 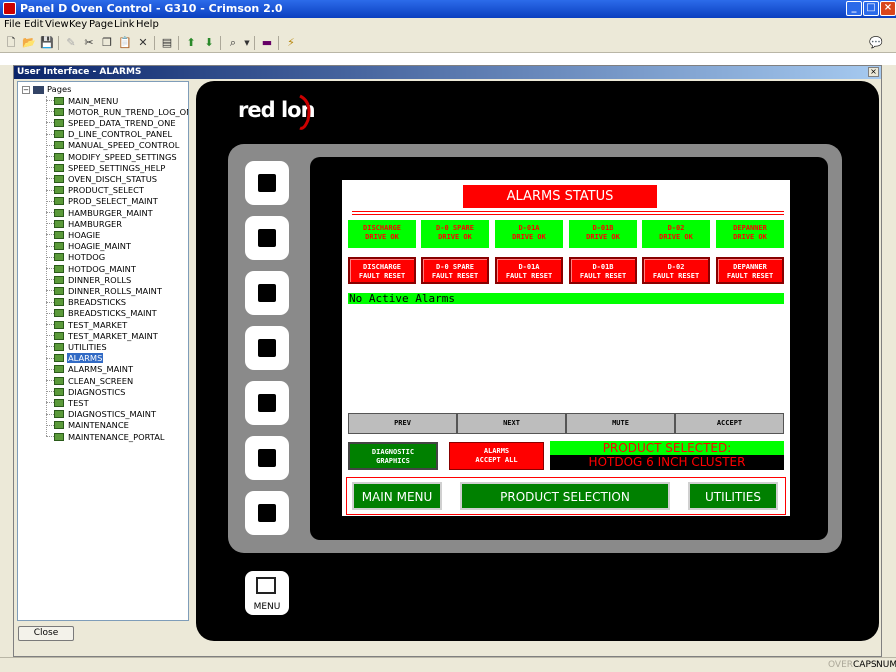 I want to click on tree-item-main-menu: MAIN_MENU, so click(x=82, y=100).